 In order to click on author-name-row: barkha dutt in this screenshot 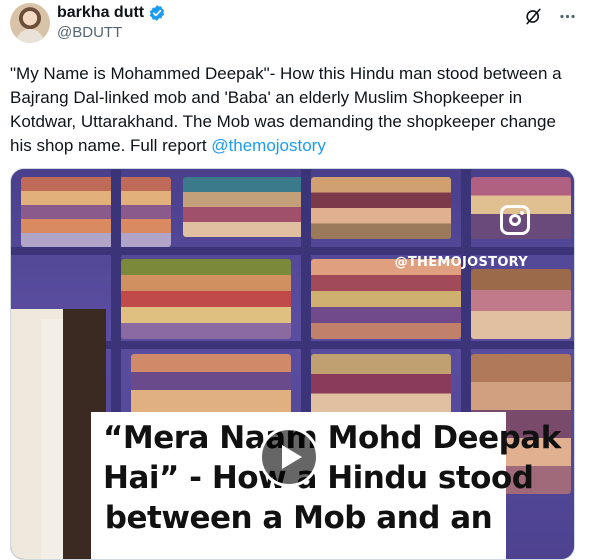, I will do `click(111, 13)`.